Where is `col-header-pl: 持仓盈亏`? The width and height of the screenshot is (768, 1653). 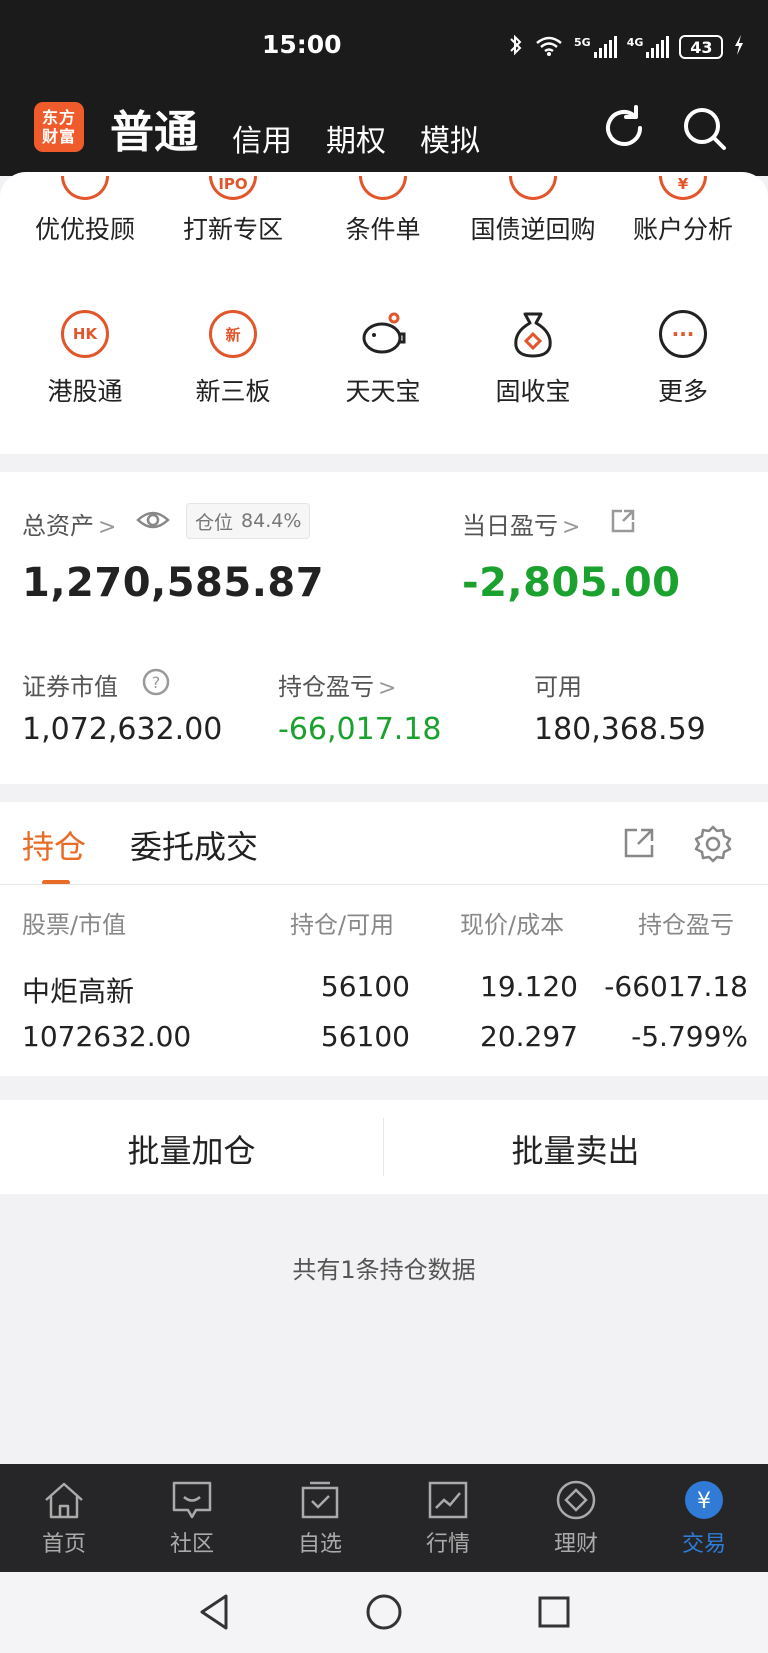
col-header-pl: 持仓盈亏 is located at coordinates (686, 925).